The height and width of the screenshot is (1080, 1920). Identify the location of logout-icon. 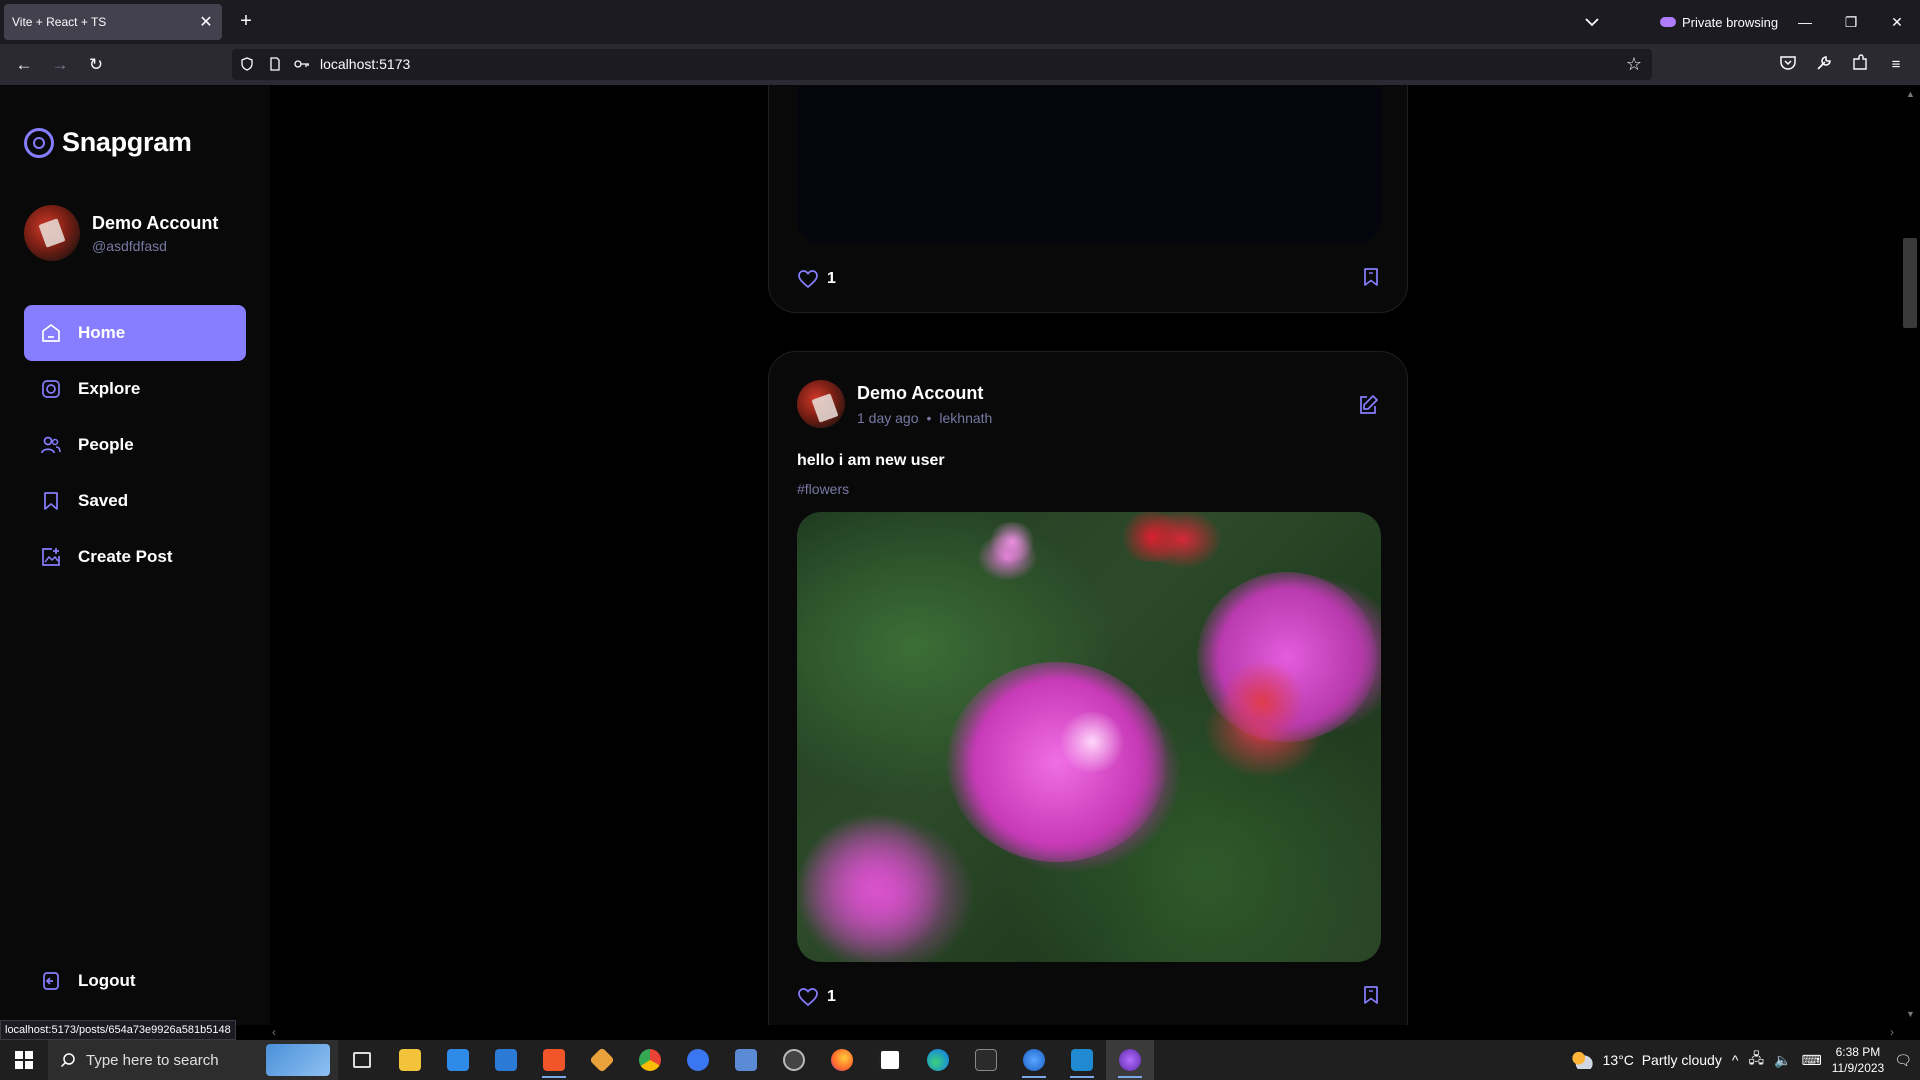
(51, 981).